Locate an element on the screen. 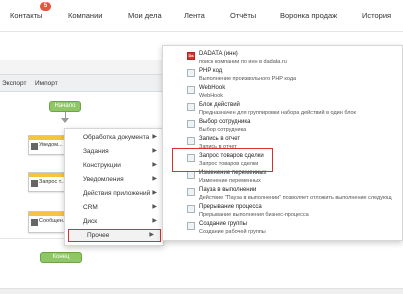  menu-item-label: Диск is located at coordinates (90, 221).